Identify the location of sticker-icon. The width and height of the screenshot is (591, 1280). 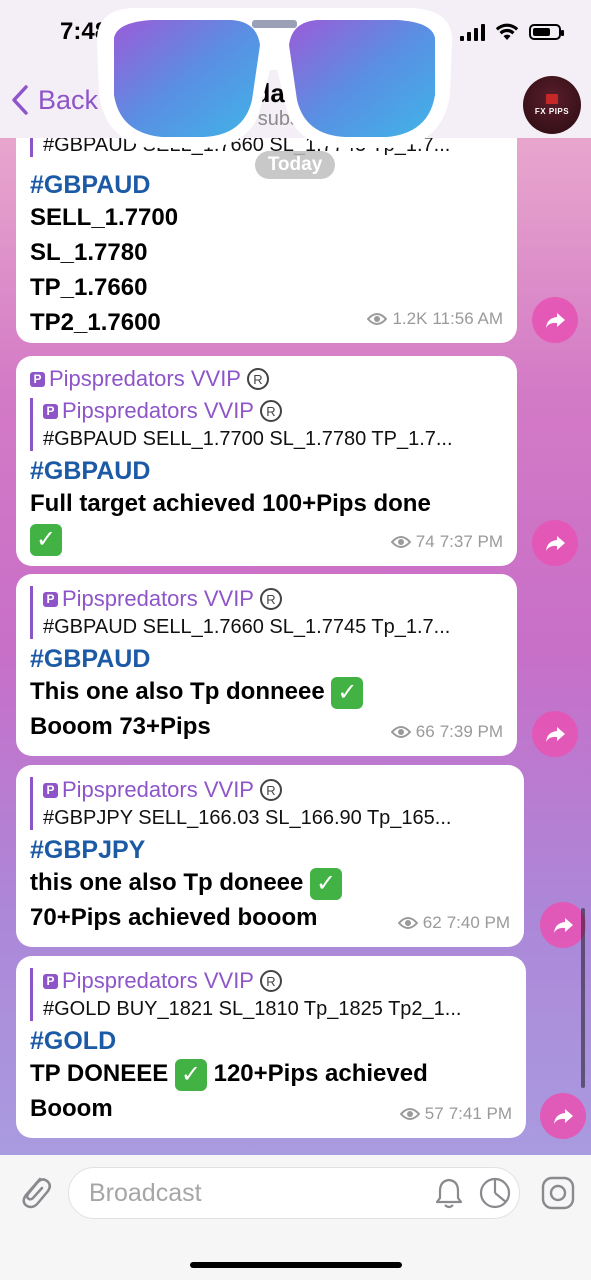
(558, 1193).